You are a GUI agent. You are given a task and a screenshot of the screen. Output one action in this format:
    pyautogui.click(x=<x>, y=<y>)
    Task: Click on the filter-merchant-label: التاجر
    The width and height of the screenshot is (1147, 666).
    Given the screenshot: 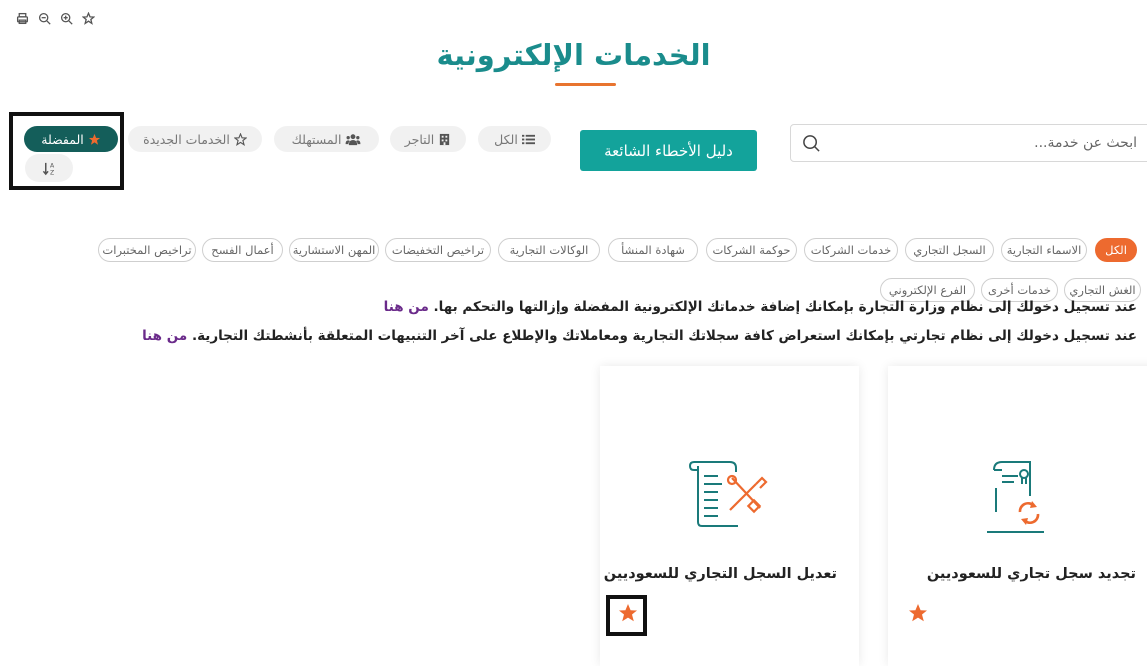 What is the action you would take?
    pyautogui.click(x=419, y=139)
    